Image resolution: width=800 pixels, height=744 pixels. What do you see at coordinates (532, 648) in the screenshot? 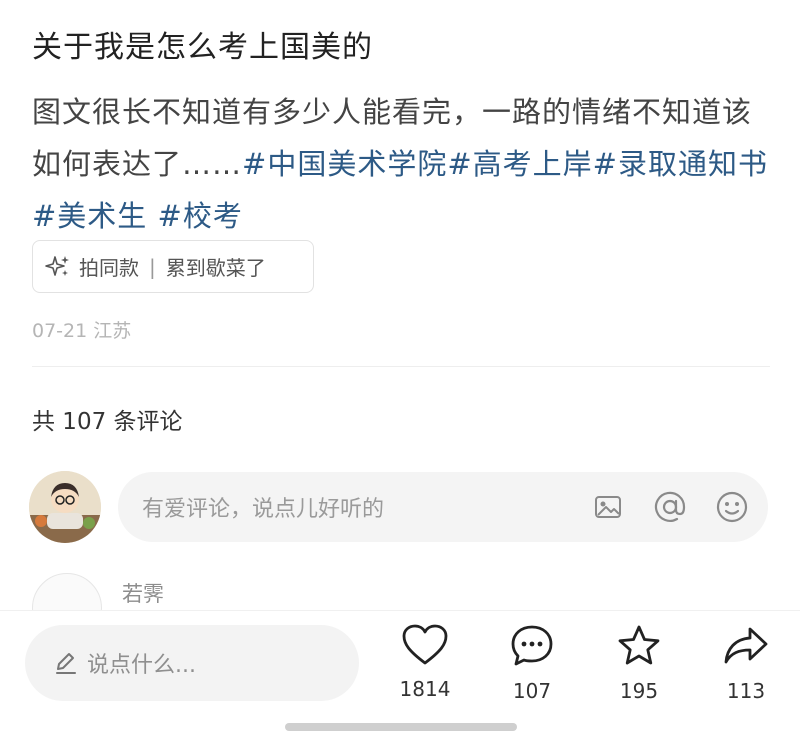
I see `comment-bubble-icon` at bounding box center [532, 648].